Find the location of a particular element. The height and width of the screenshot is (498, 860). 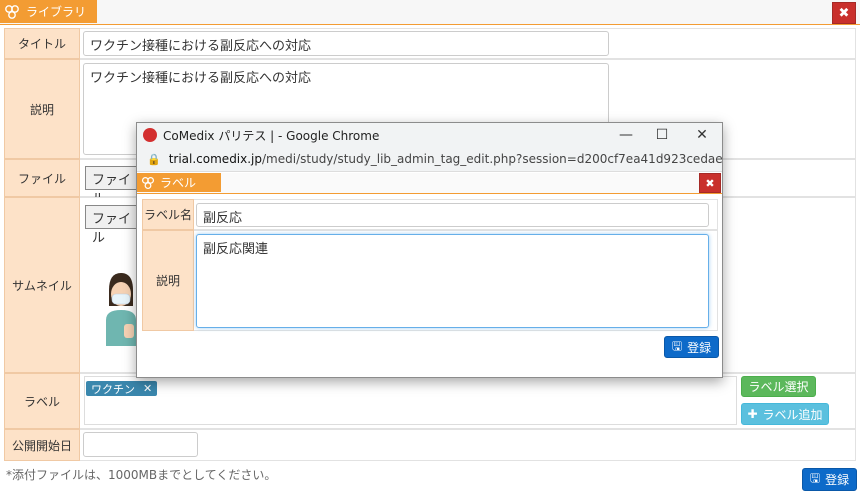

label-add-label: ラベル追加 is located at coordinates (792, 414).